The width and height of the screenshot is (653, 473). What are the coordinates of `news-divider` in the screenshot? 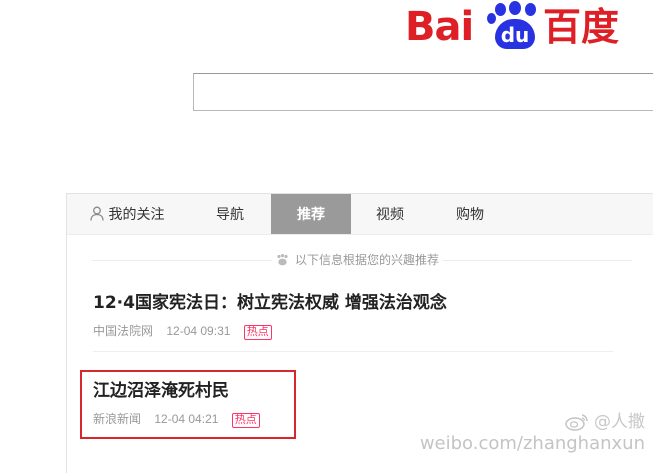 It's located at (353, 351).